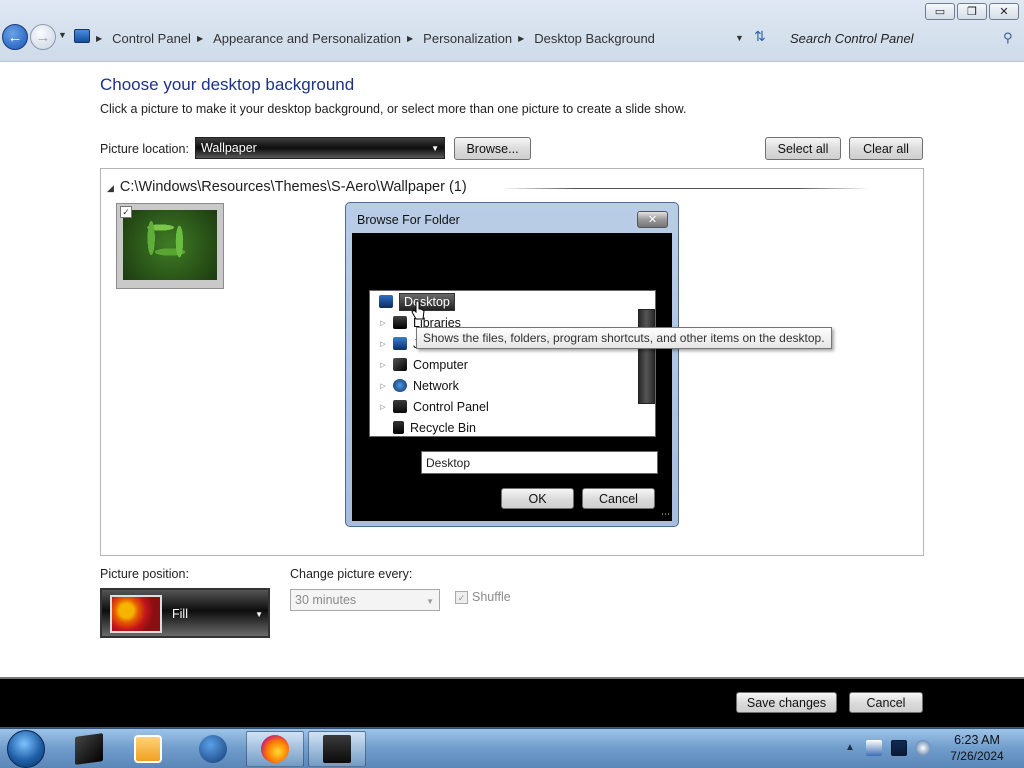  Describe the element at coordinates (427, 301) in the screenshot. I see `tree-item-label: Desktop` at that location.